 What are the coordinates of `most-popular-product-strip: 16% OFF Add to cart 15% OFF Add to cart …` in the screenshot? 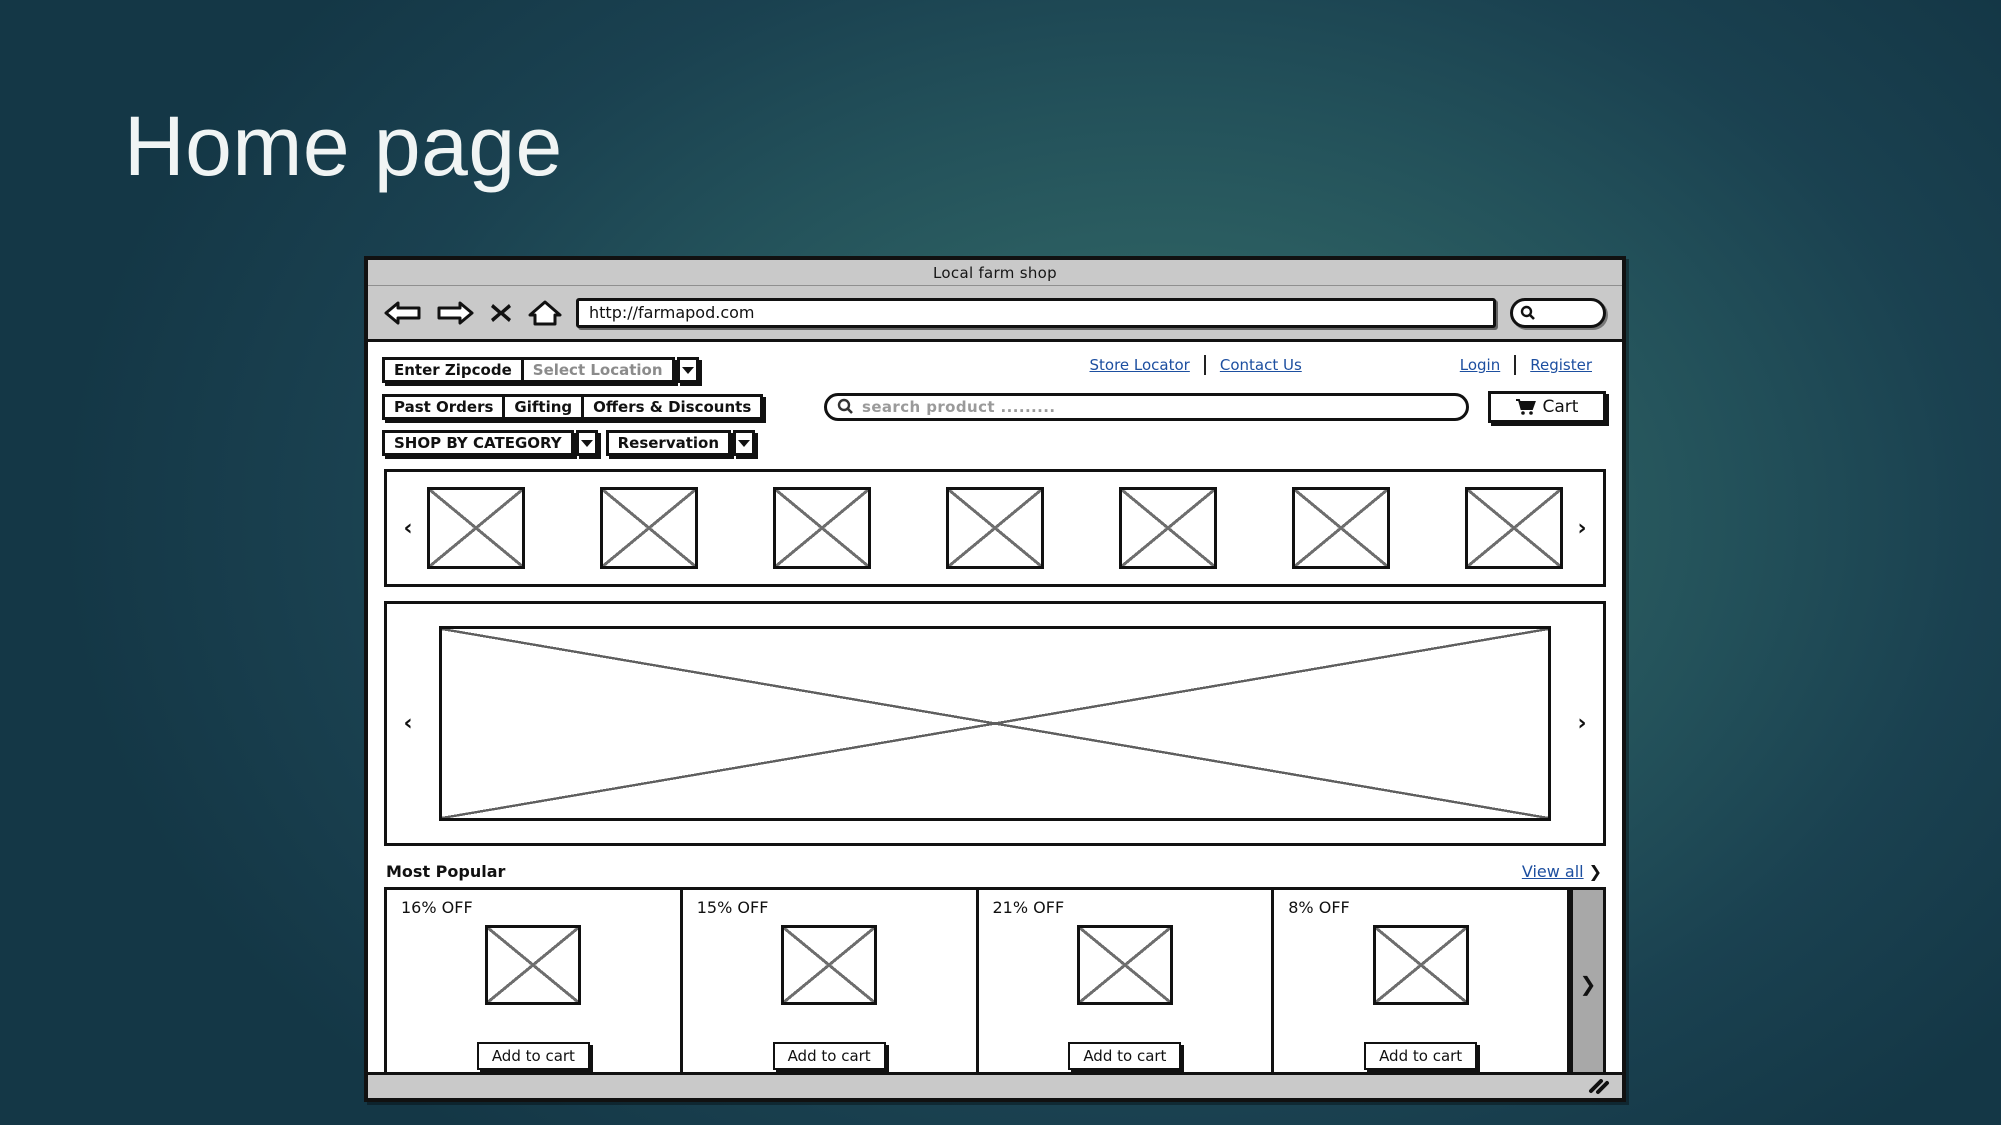 It's located at (995, 979).